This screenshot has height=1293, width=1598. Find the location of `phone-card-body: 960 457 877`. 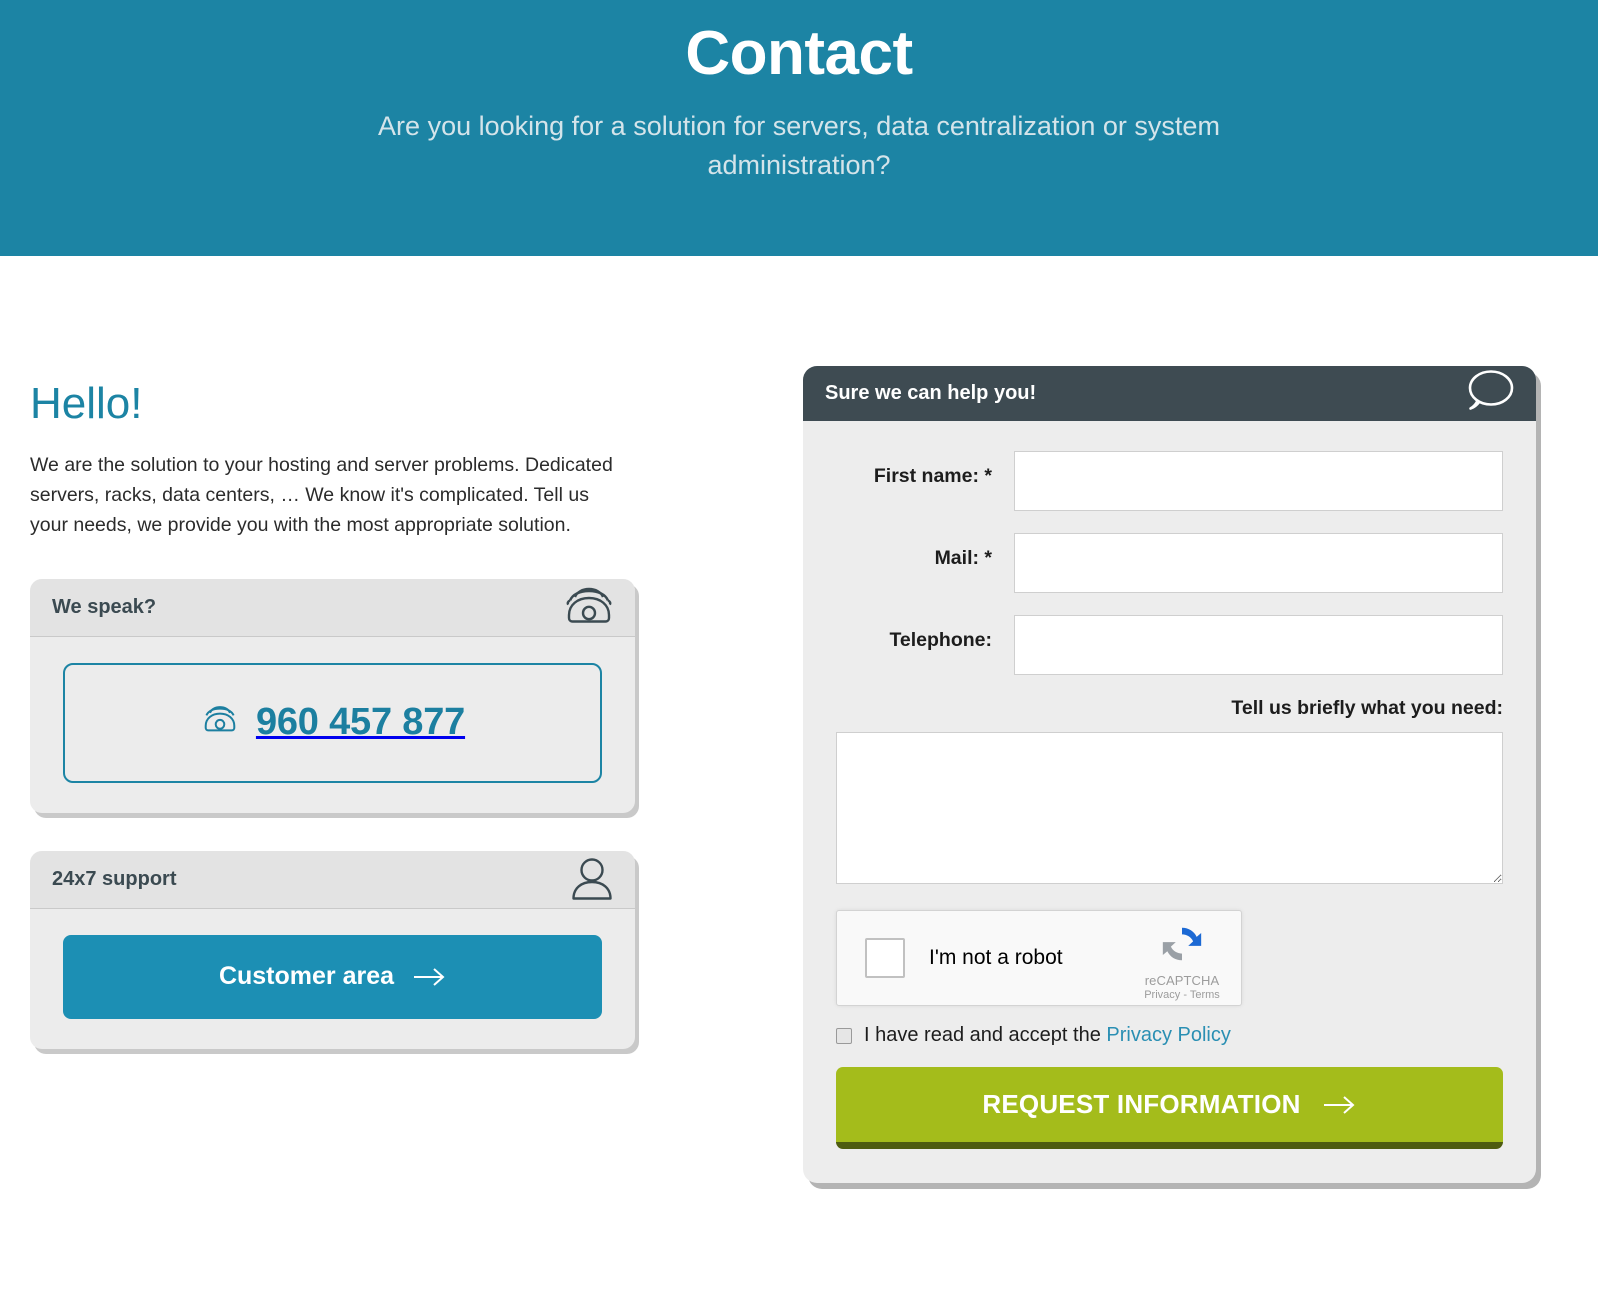

phone-card-body: 960 457 877 is located at coordinates (332, 725).